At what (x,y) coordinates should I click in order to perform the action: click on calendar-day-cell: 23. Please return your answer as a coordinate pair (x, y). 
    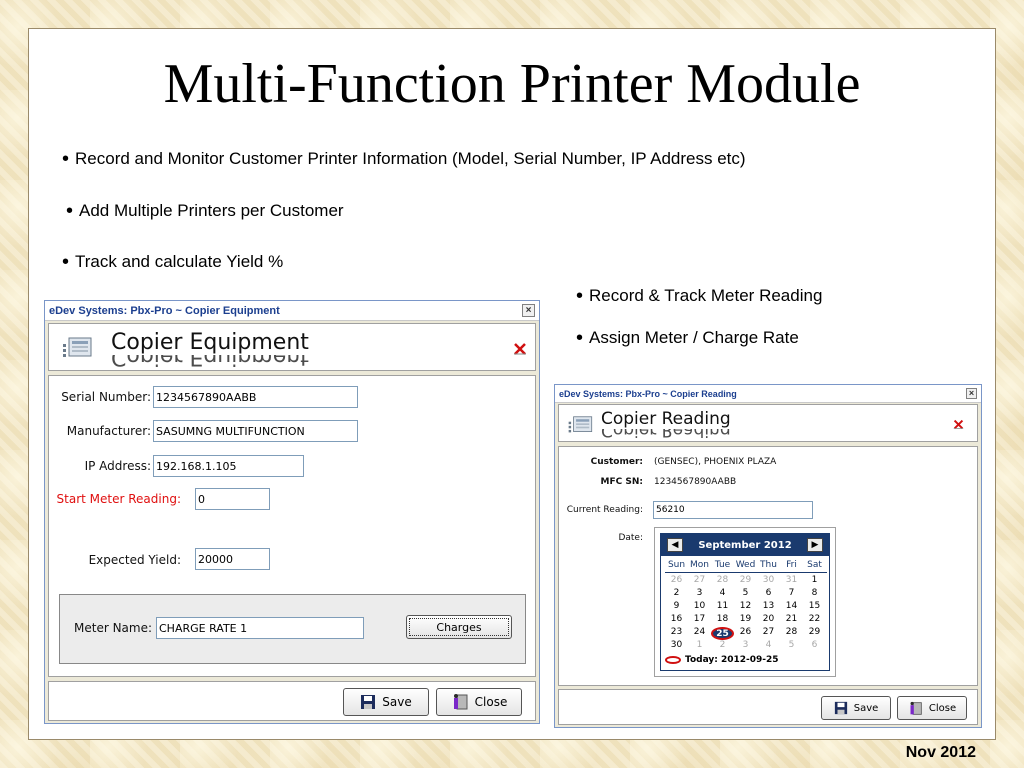
    Looking at the image, I should click on (676, 633).